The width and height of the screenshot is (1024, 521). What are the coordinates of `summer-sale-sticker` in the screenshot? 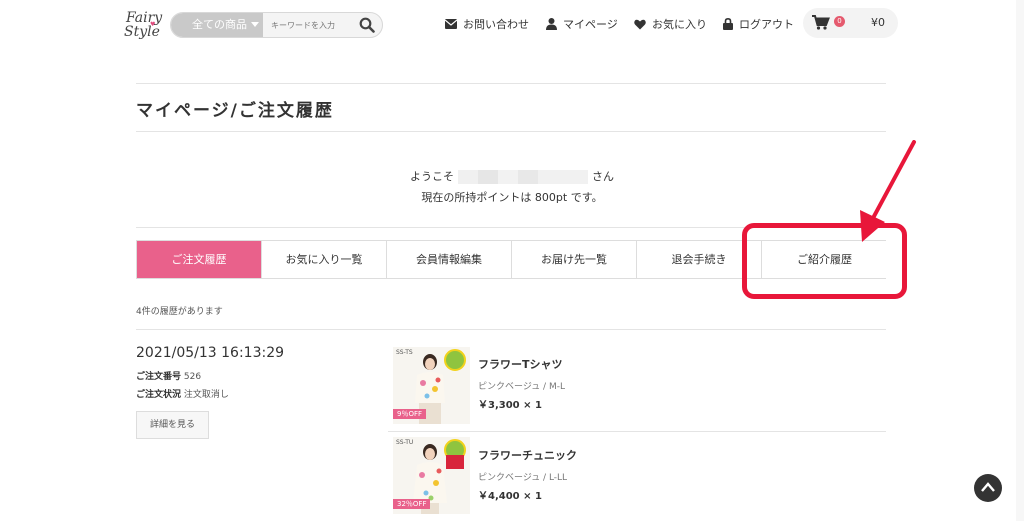 It's located at (455, 360).